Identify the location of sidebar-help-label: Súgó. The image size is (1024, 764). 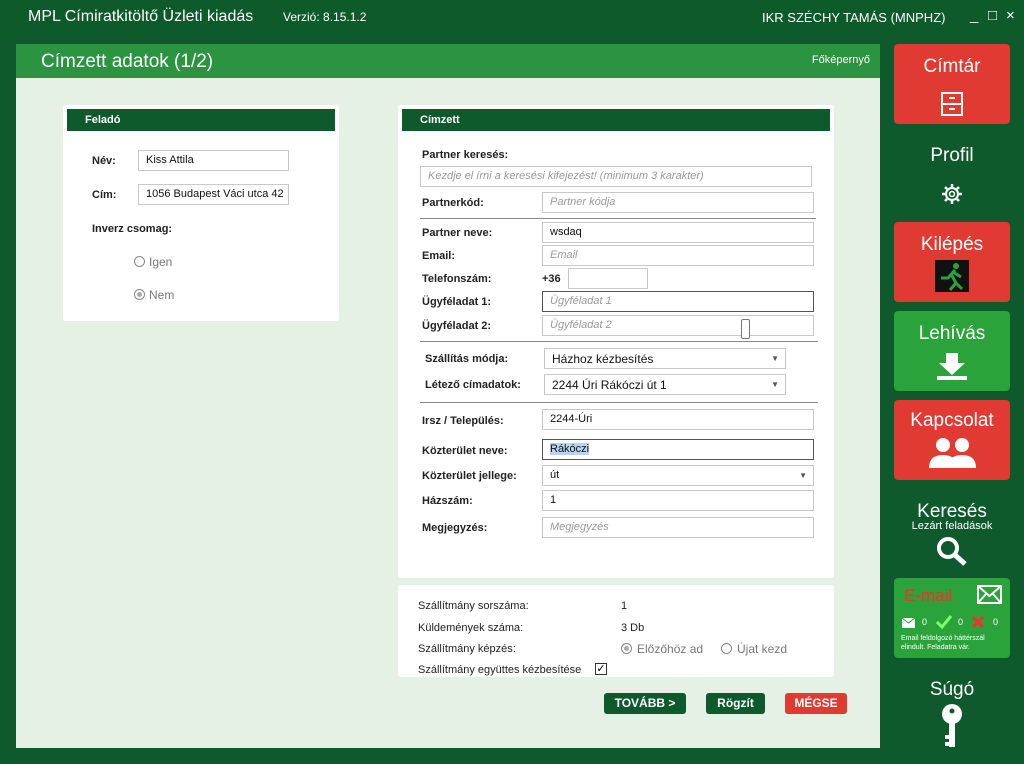
(952, 689).